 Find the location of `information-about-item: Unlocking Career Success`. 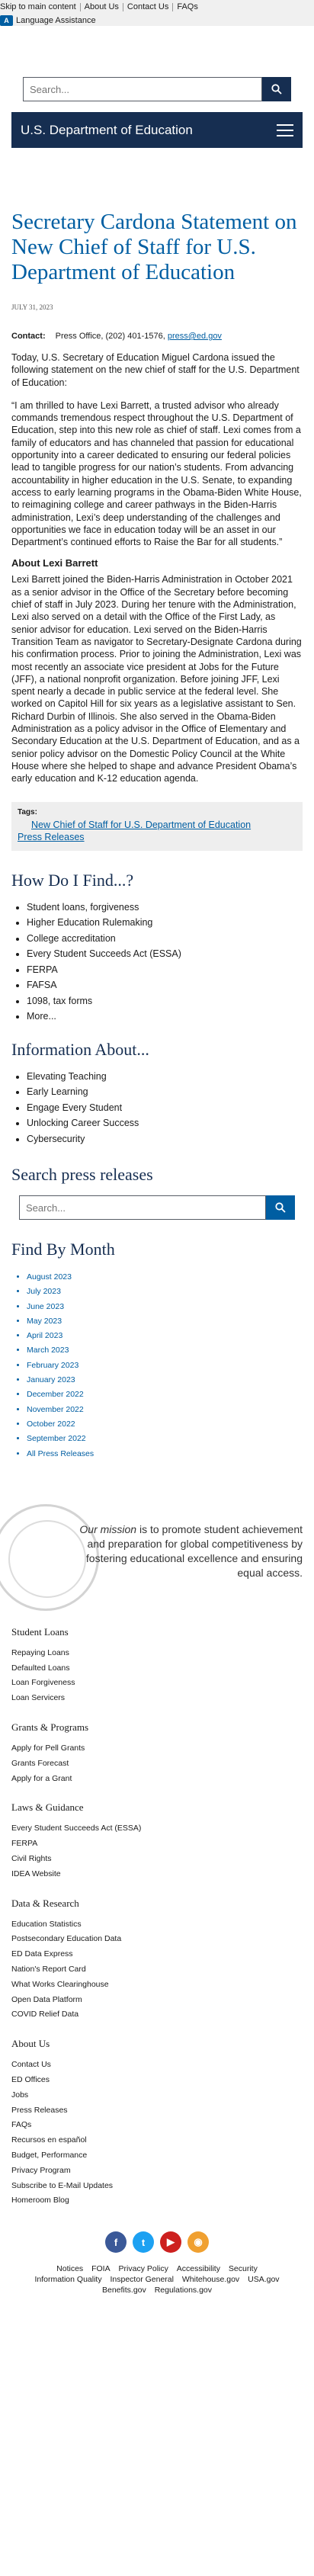

information-about-item: Unlocking Career Success is located at coordinates (165, 1123).